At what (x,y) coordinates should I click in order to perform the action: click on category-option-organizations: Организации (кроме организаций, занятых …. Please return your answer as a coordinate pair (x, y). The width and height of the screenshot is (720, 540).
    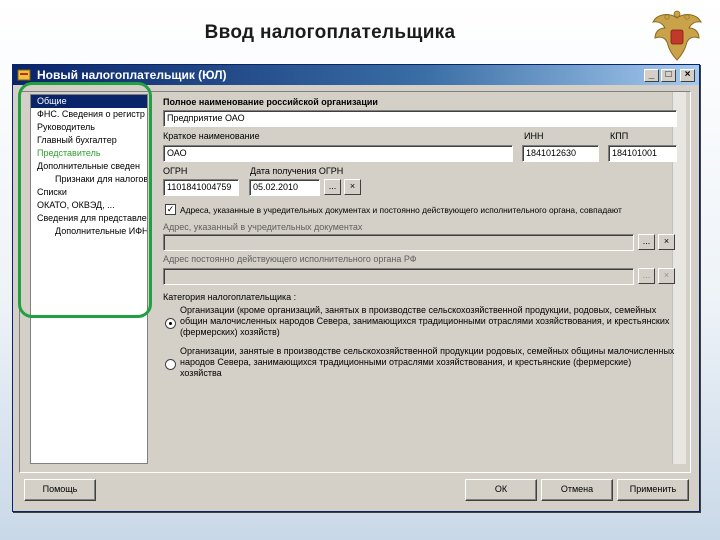
    Looking at the image, I should click on (425, 321).